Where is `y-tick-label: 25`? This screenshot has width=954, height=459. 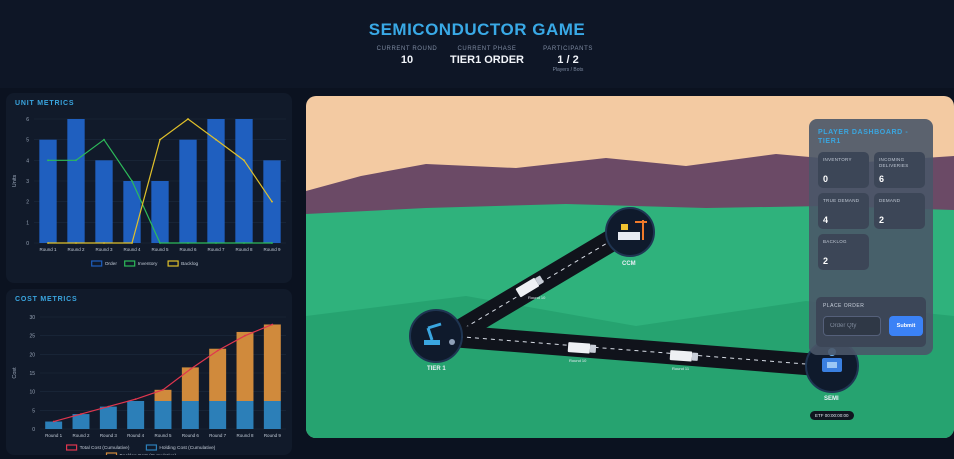
y-tick-label: 25 is located at coordinates (32, 337).